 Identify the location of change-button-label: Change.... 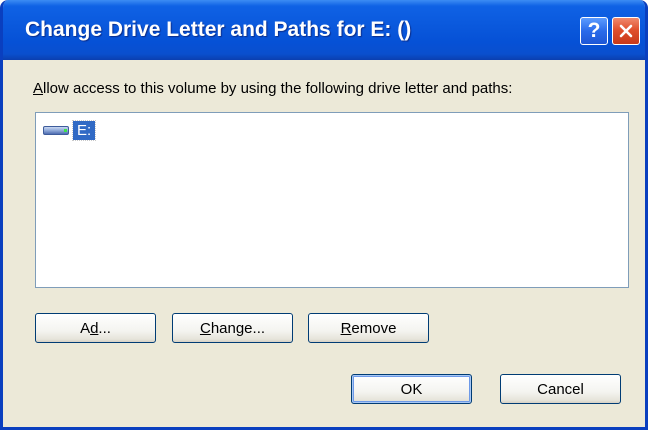
(232, 328).